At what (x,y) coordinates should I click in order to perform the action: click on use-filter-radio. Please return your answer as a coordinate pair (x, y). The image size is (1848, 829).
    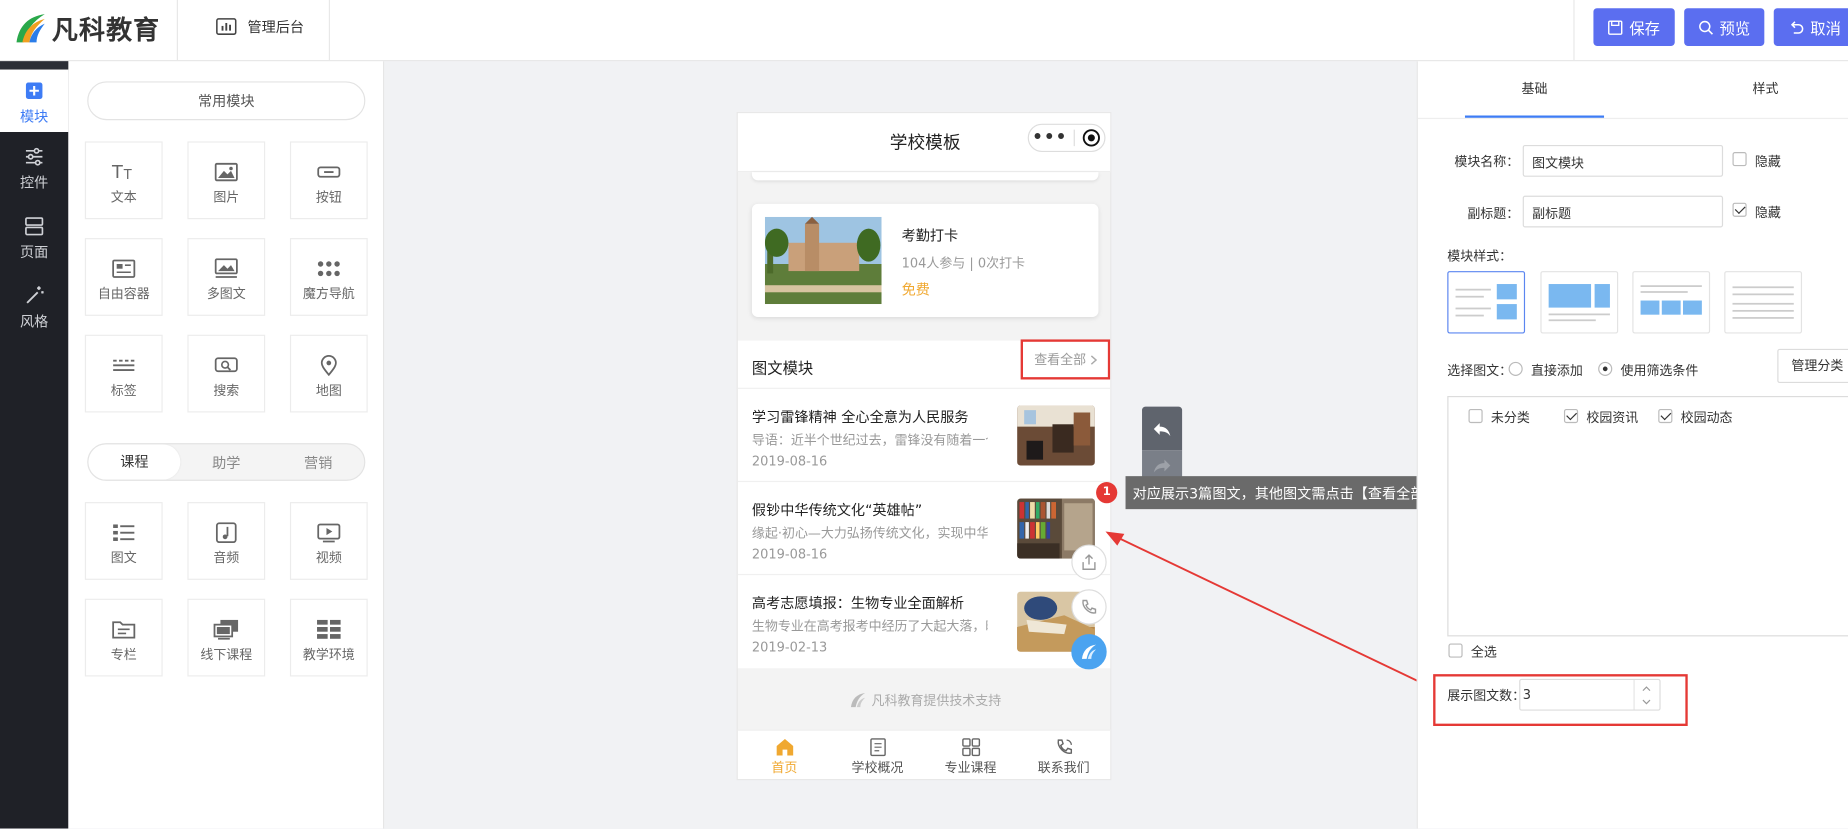
    Looking at the image, I should click on (1605, 368).